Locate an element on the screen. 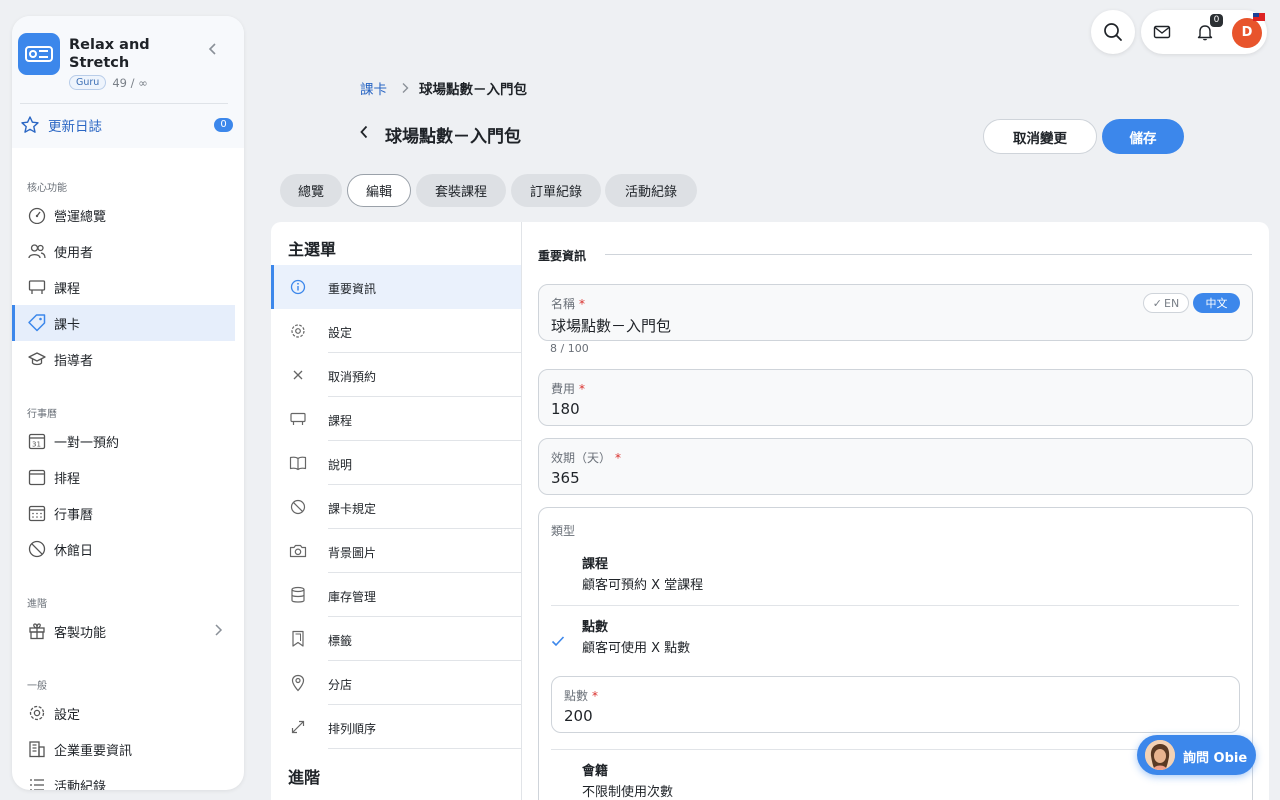  submenu-item-tags: 標籤 is located at coordinates (396, 639).